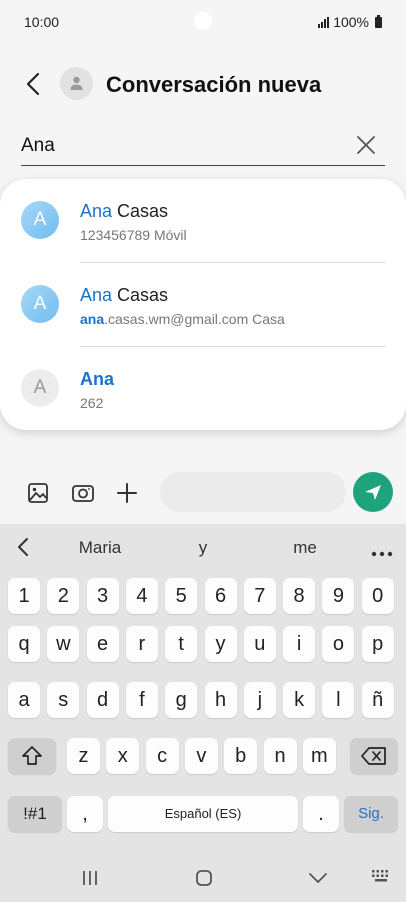  I want to click on chevron-down-icon, so click(318, 878).